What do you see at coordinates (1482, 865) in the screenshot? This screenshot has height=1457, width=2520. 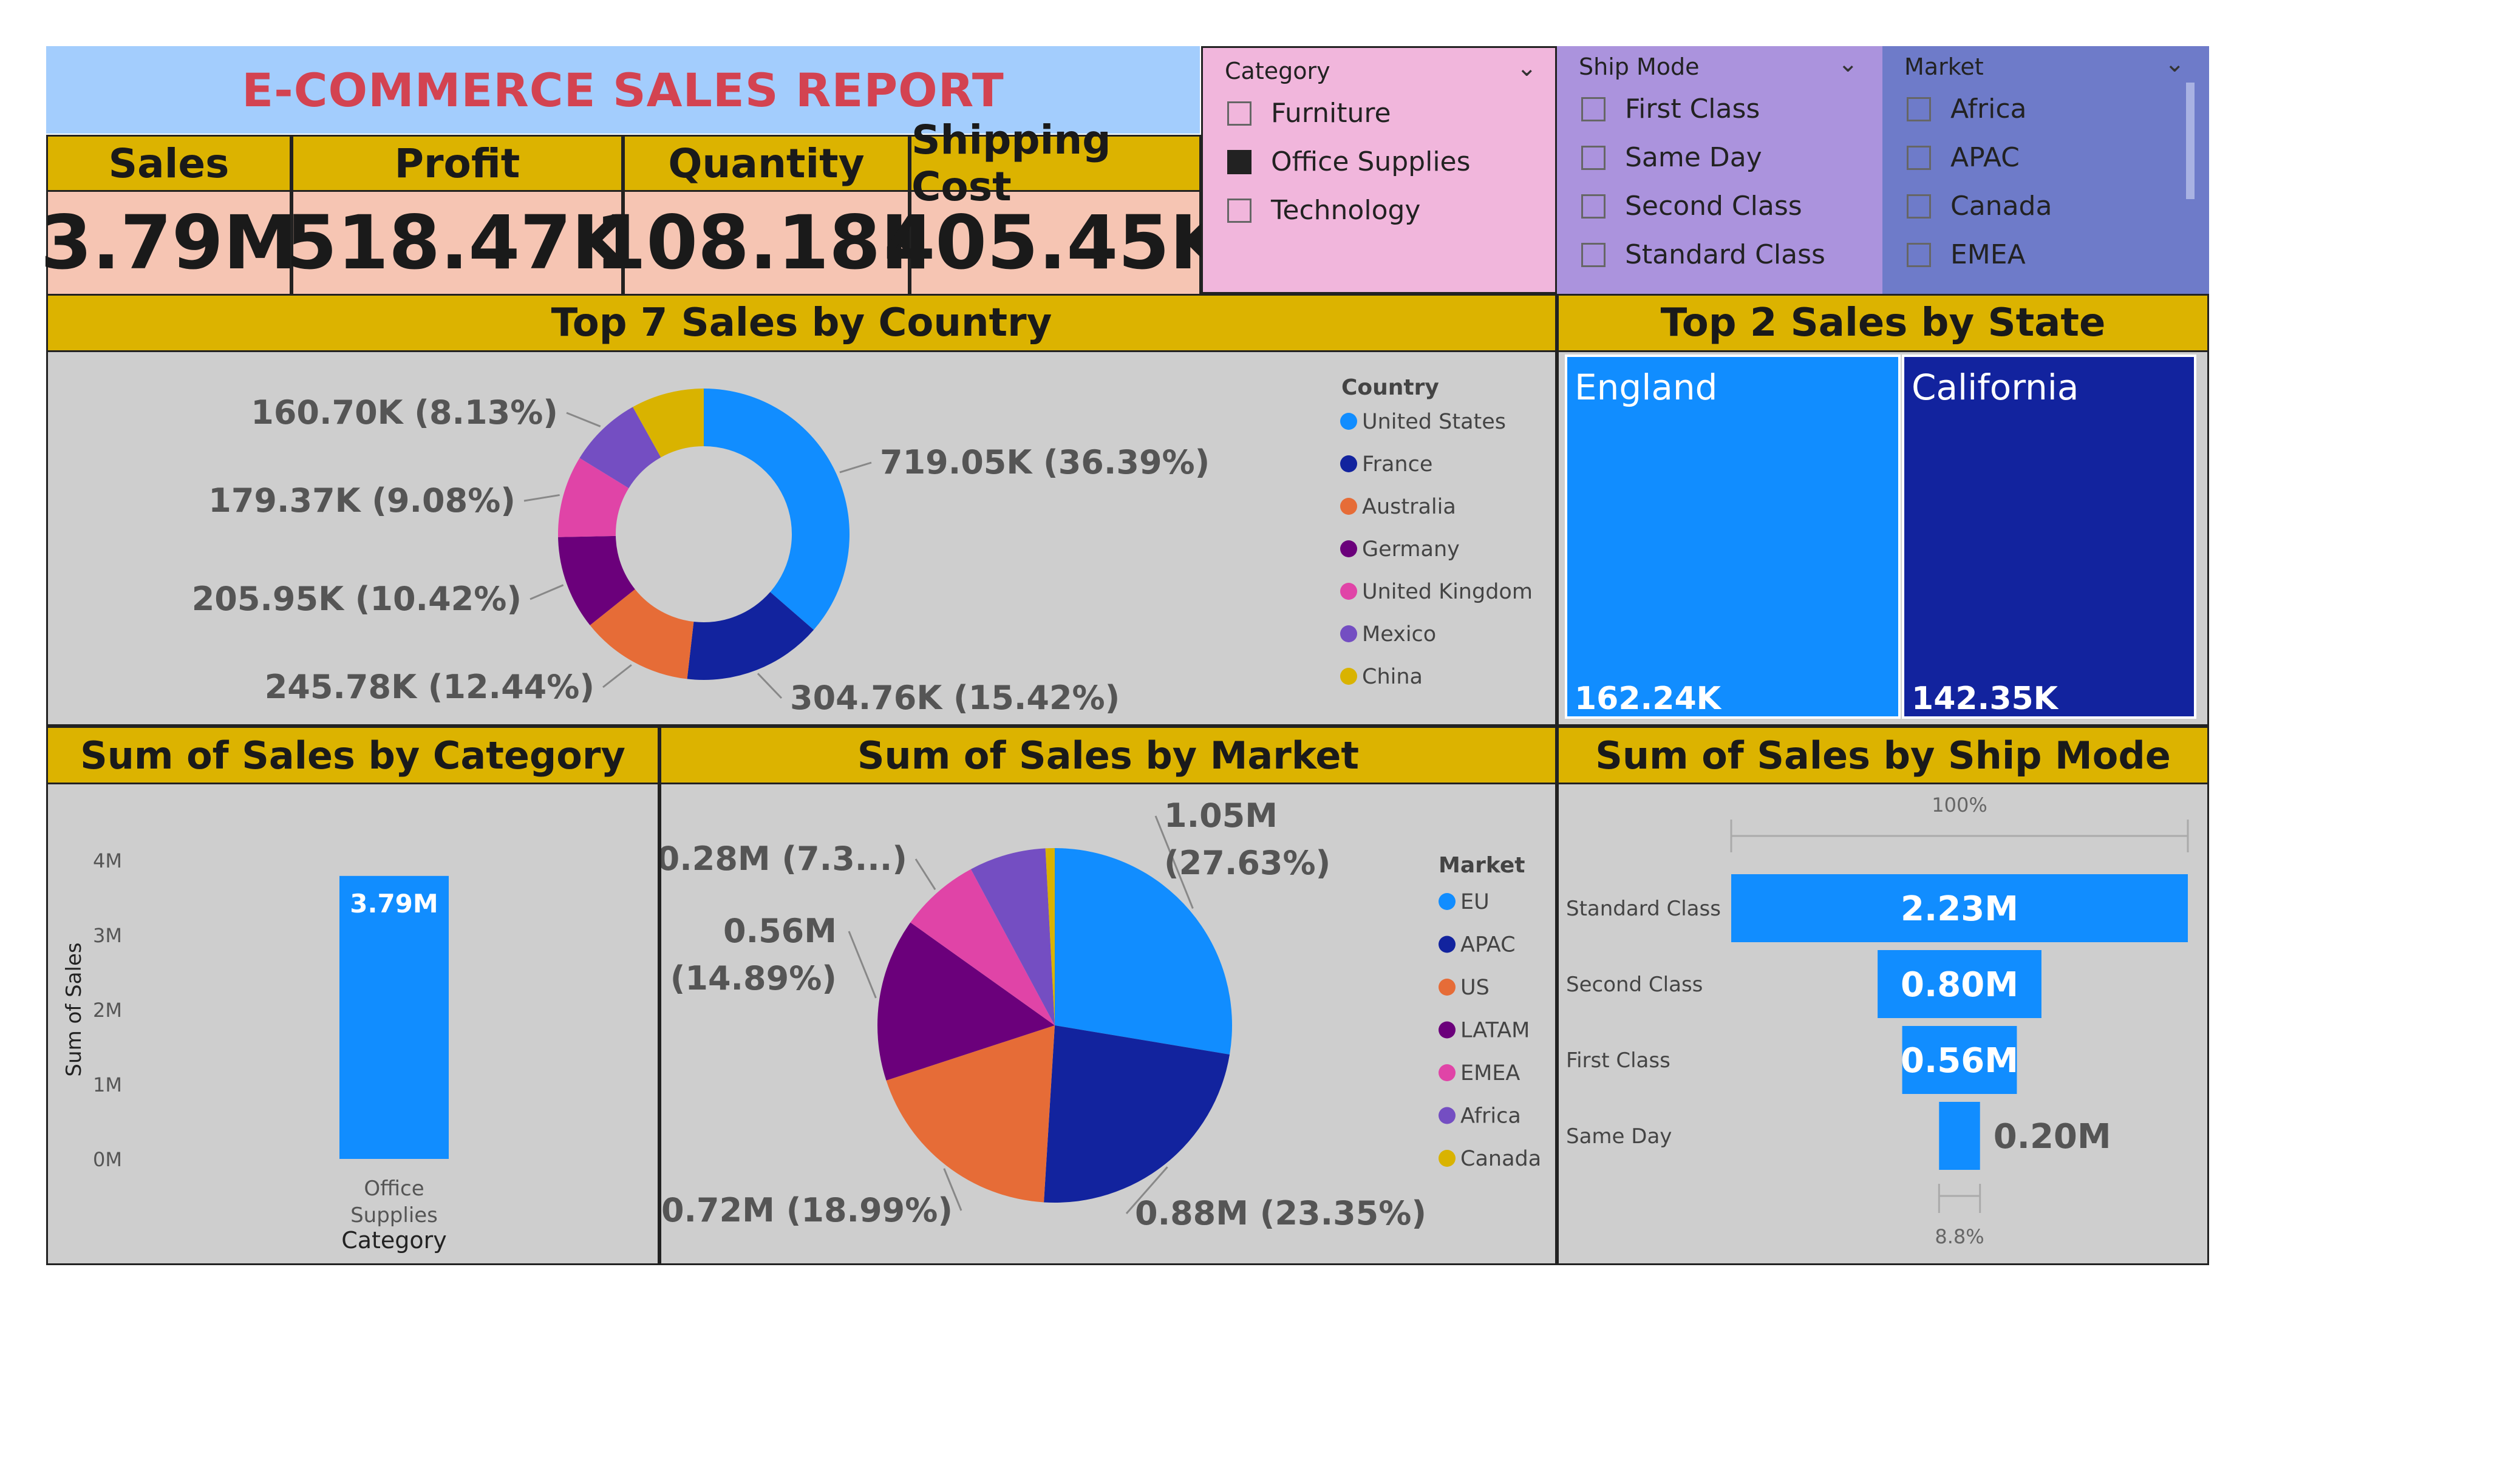 I see `legend-title: Market` at bounding box center [1482, 865].